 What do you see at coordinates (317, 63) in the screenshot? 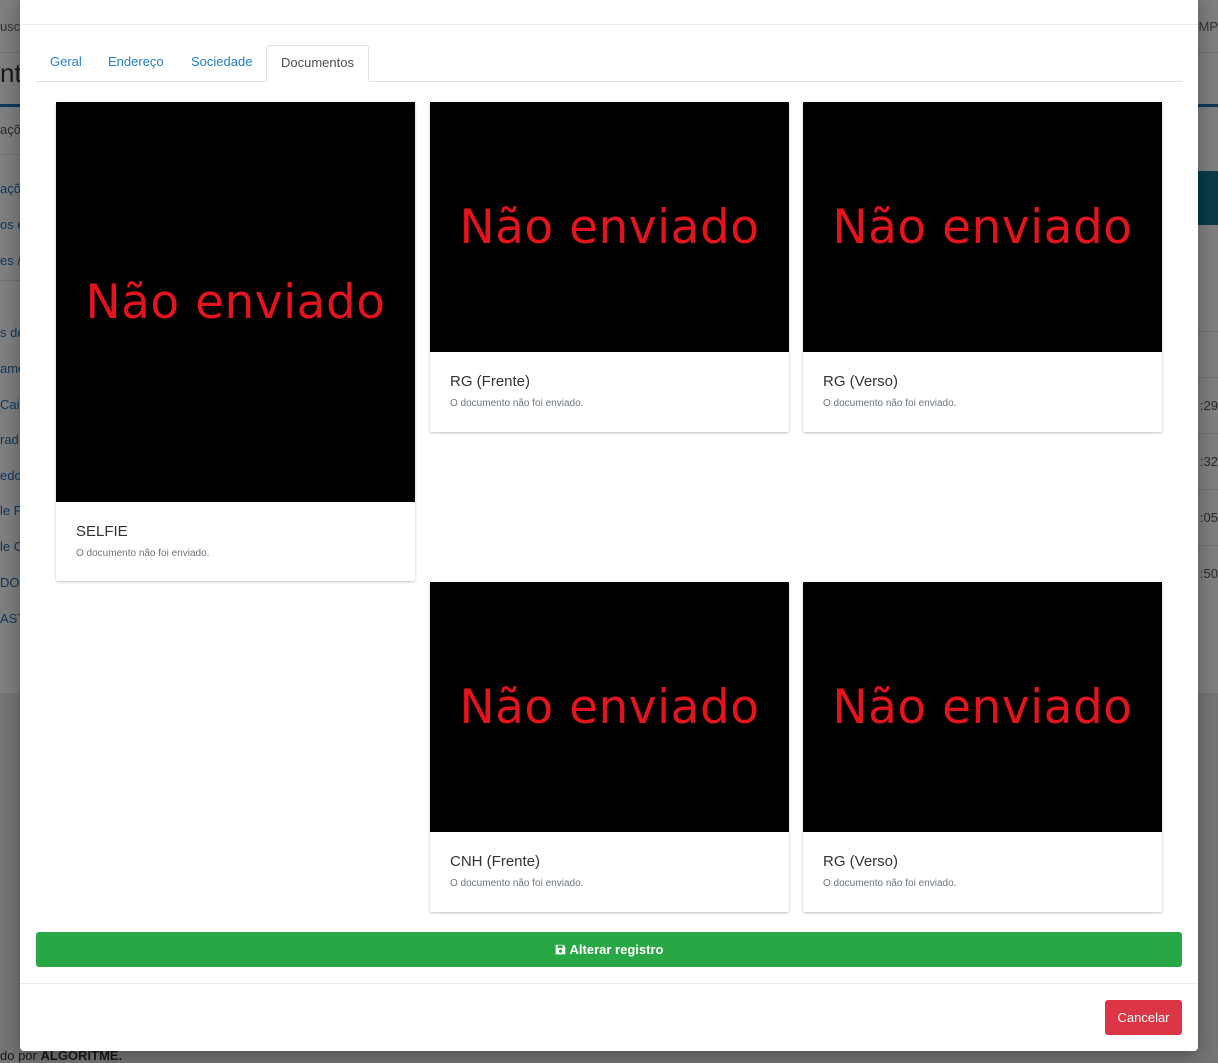
I see `tab-documentos: Documentos` at bounding box center [317, 63].